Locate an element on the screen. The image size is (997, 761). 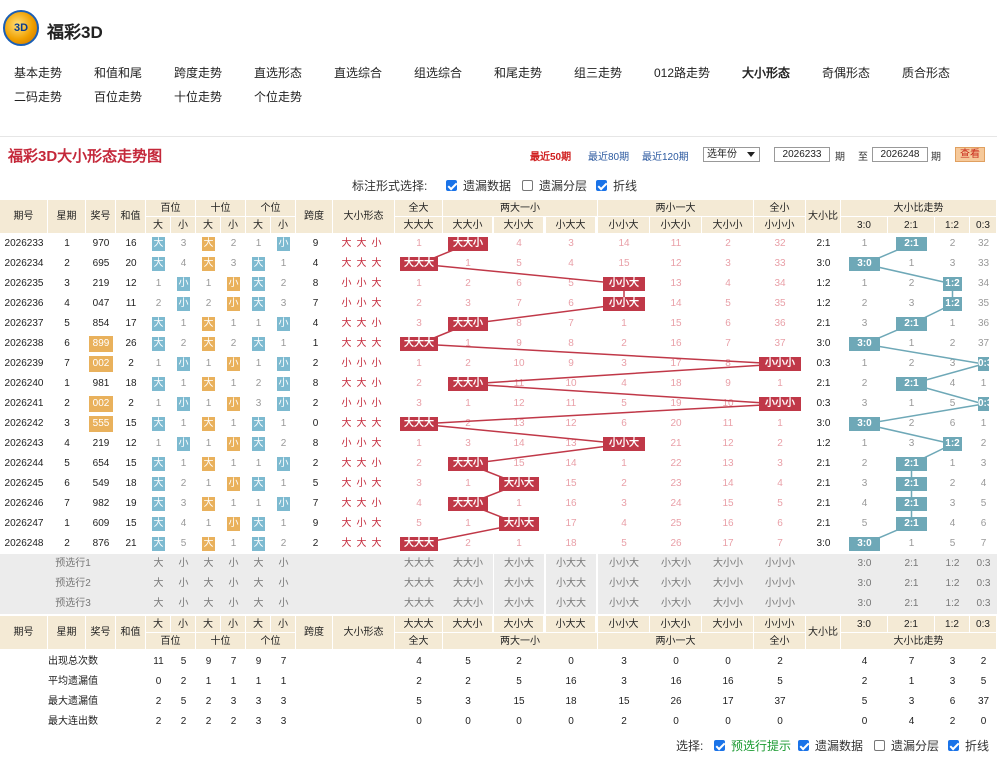
bottom-option-1: 遗漏数据 is located at coordinates (830, 745).